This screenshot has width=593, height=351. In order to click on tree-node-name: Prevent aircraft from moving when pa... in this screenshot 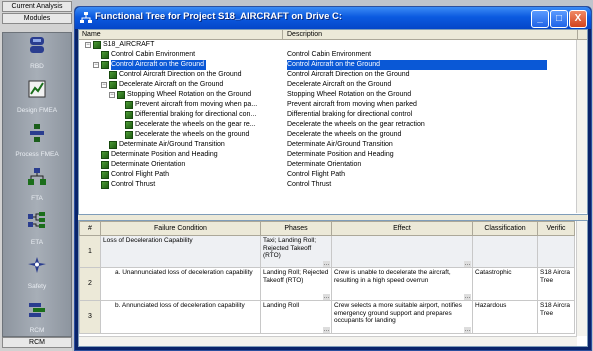, I will do `click(196, 104)`.